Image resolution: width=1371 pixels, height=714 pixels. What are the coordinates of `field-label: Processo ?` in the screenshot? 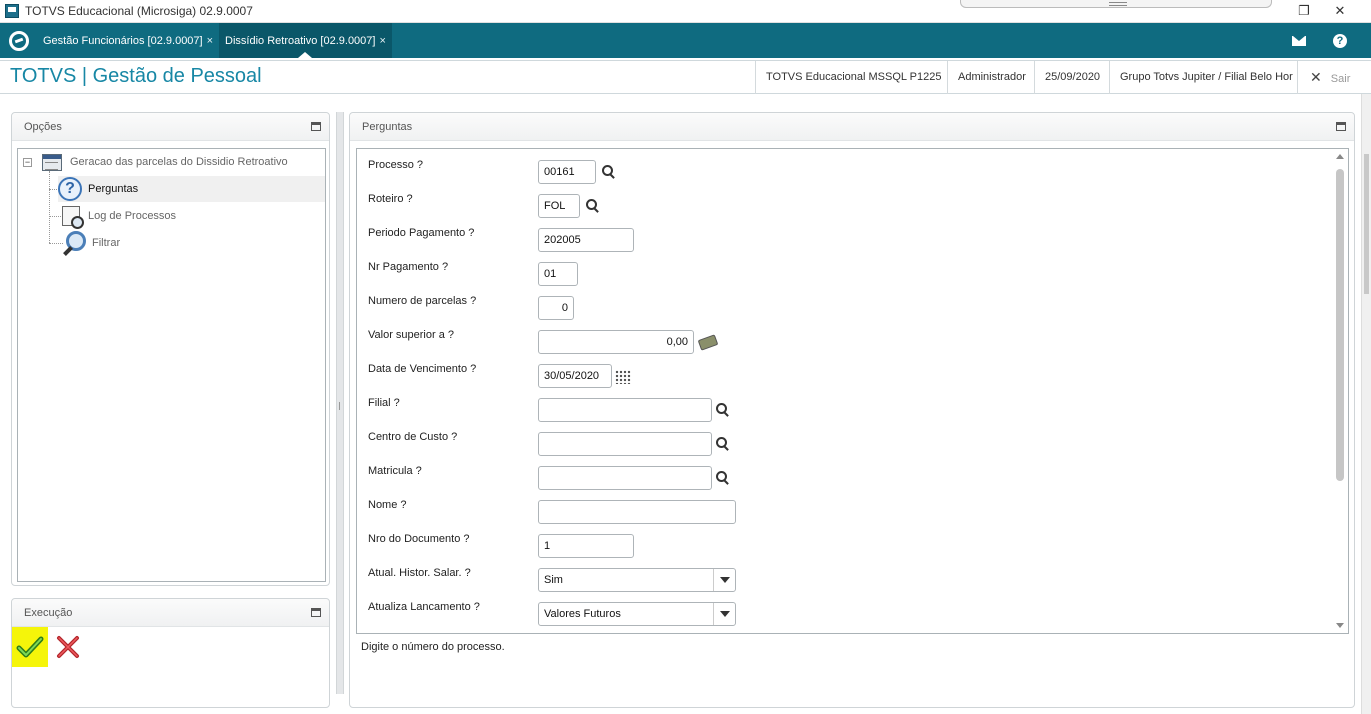 It's located at (396, 165).